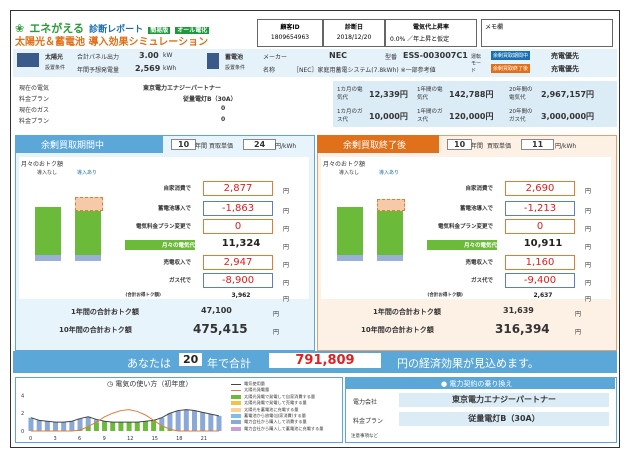  I want to click on right-panel-item-label: 月々の電気代, so click(462, 245).